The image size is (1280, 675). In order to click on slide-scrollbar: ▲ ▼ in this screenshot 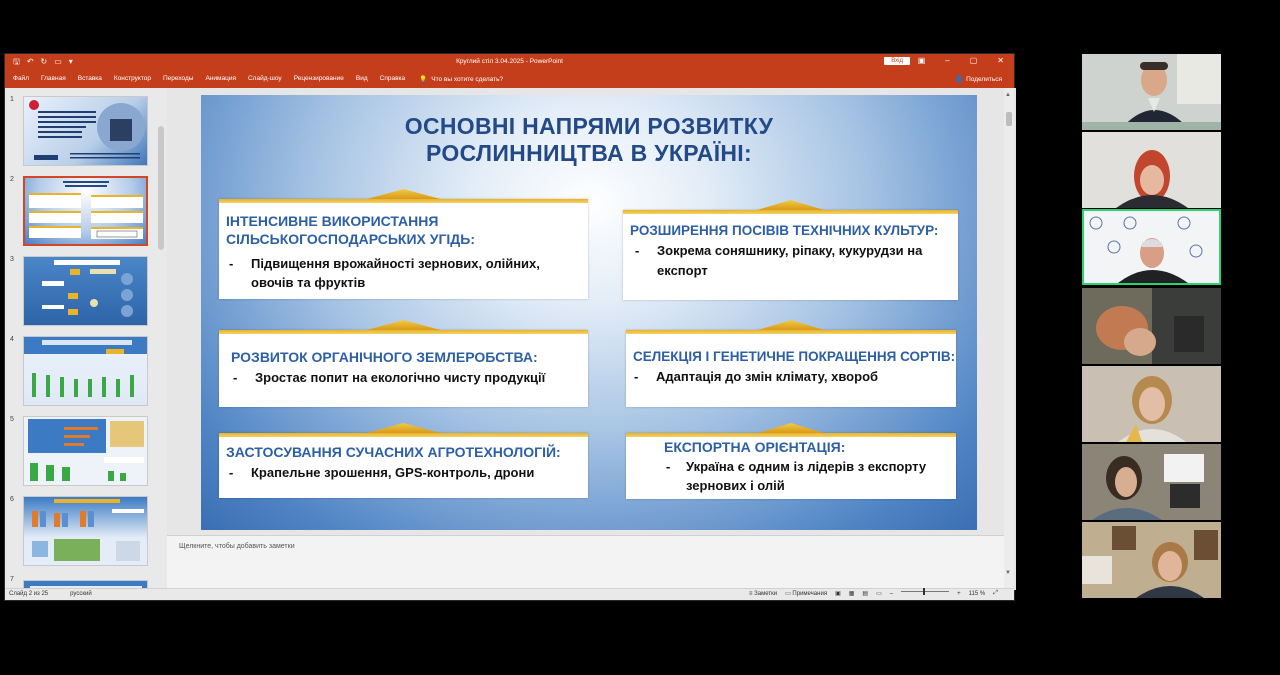, I will do `click(1009, 339)`.